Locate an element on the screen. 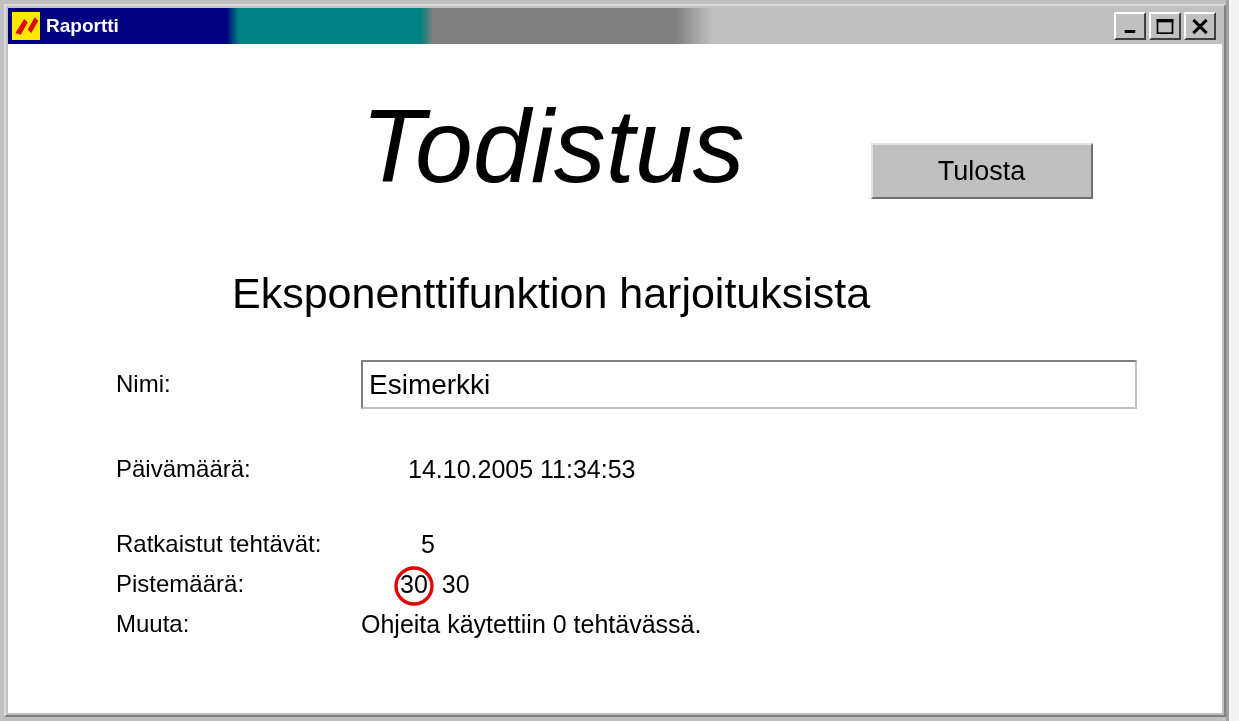  name-field: Esimerkki is located at coordinates (749, 384).